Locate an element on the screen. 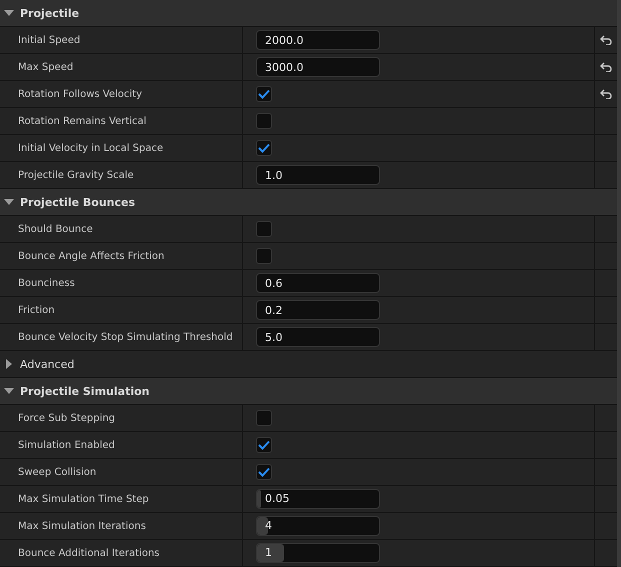 This screenshot has height=567, width=621. category-title: Projectile Bounces is located at coordinates (78, 202).